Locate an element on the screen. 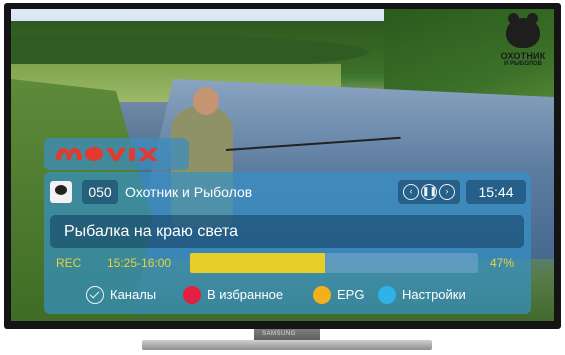 This screenshot has height=355, width=565. channel-number: 050 is located at coordinates (100, 192).